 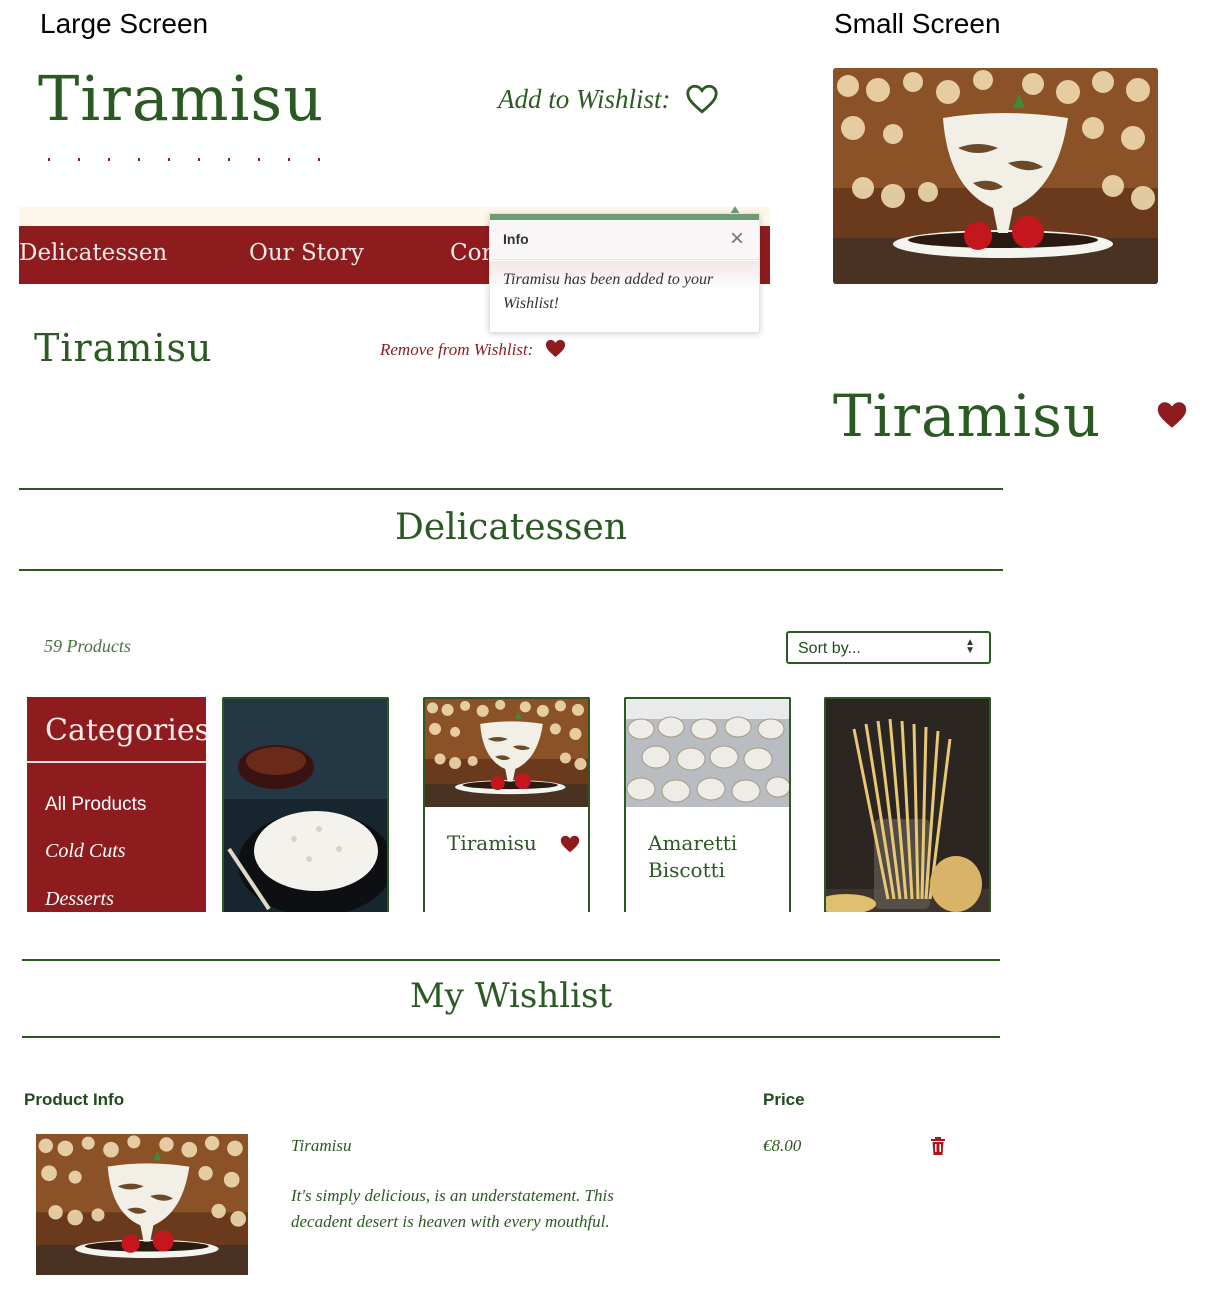 I want to click on product-card-rice, so click(x=305, y=804).